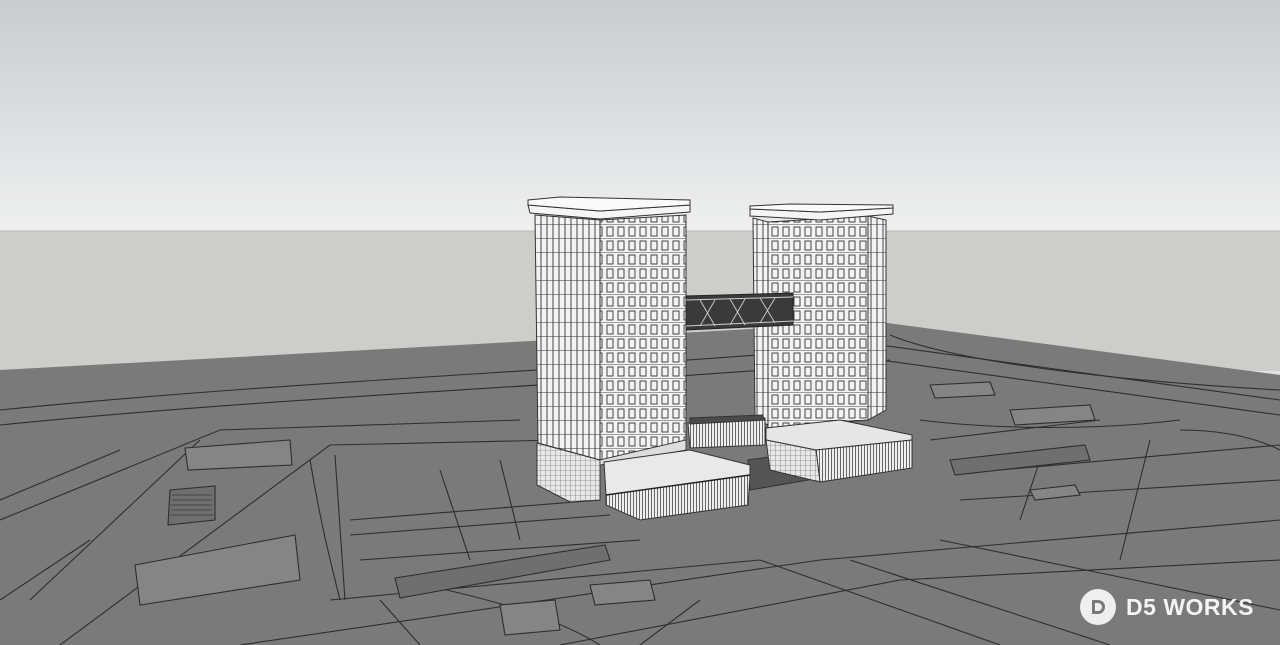  What do you see at coordinates (1190, 606) in the screenshot?
I see `watermark-text: D5 WORKS` at bounding box center [1190, 606].